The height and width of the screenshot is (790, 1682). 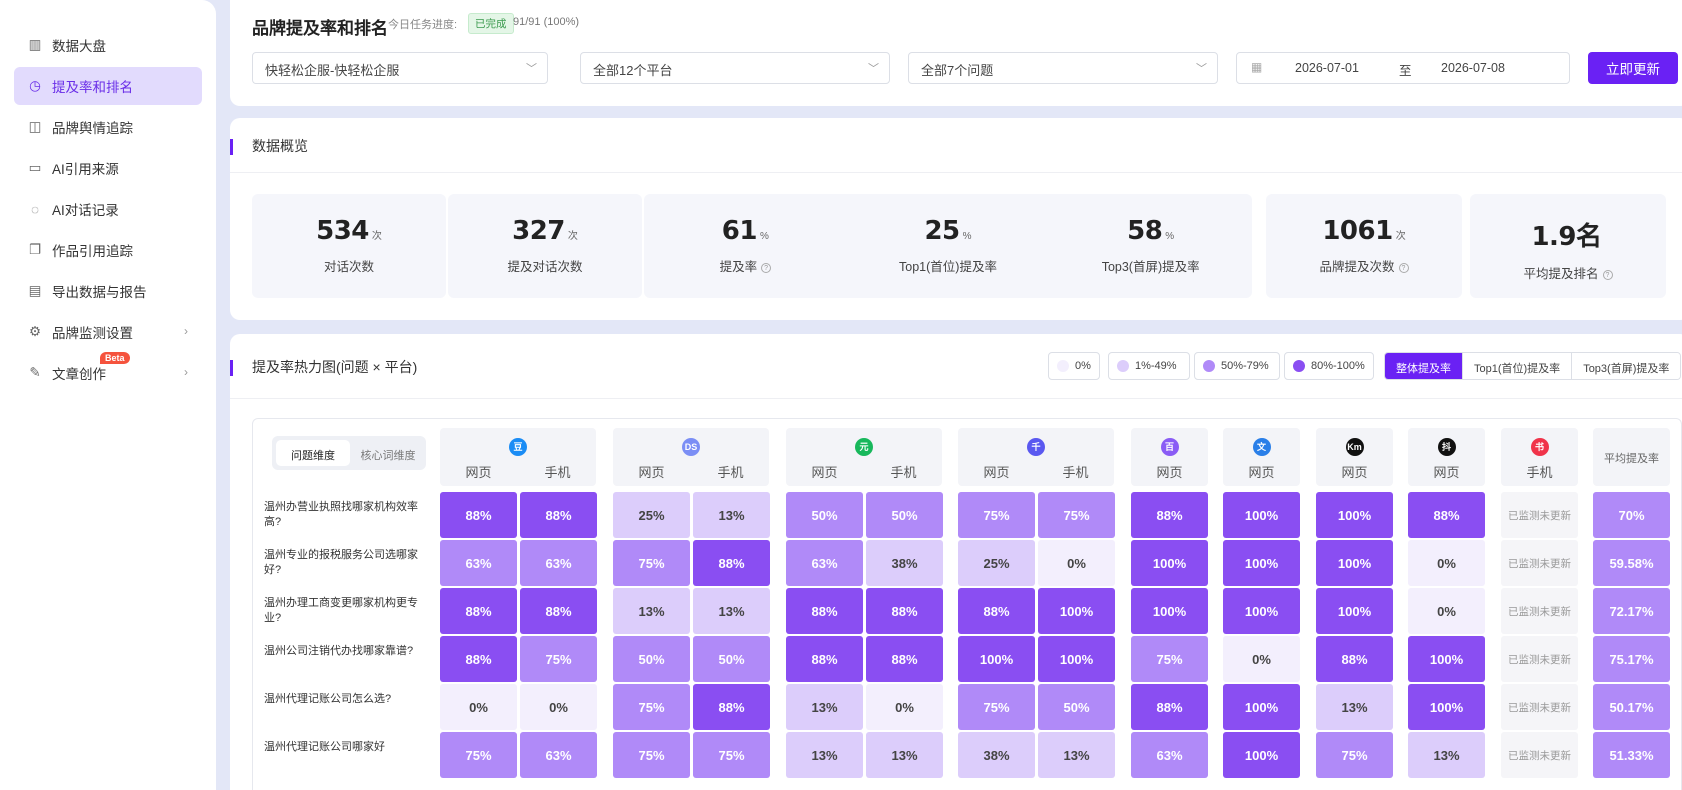 I want to click on sidebar-item: ❐ 作品引用追踪, so click(x=108, y=250).